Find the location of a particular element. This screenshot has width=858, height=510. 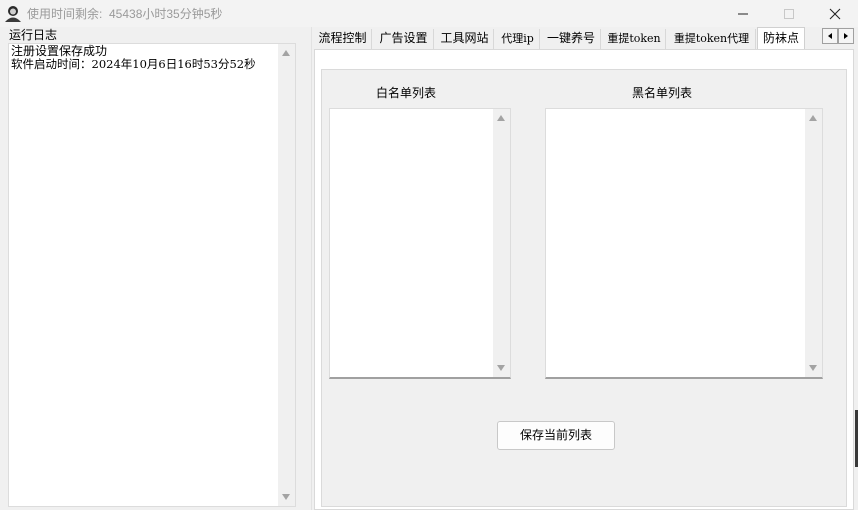

tab-anti-leak: 防袜点 is located at coordinates (781, 38).